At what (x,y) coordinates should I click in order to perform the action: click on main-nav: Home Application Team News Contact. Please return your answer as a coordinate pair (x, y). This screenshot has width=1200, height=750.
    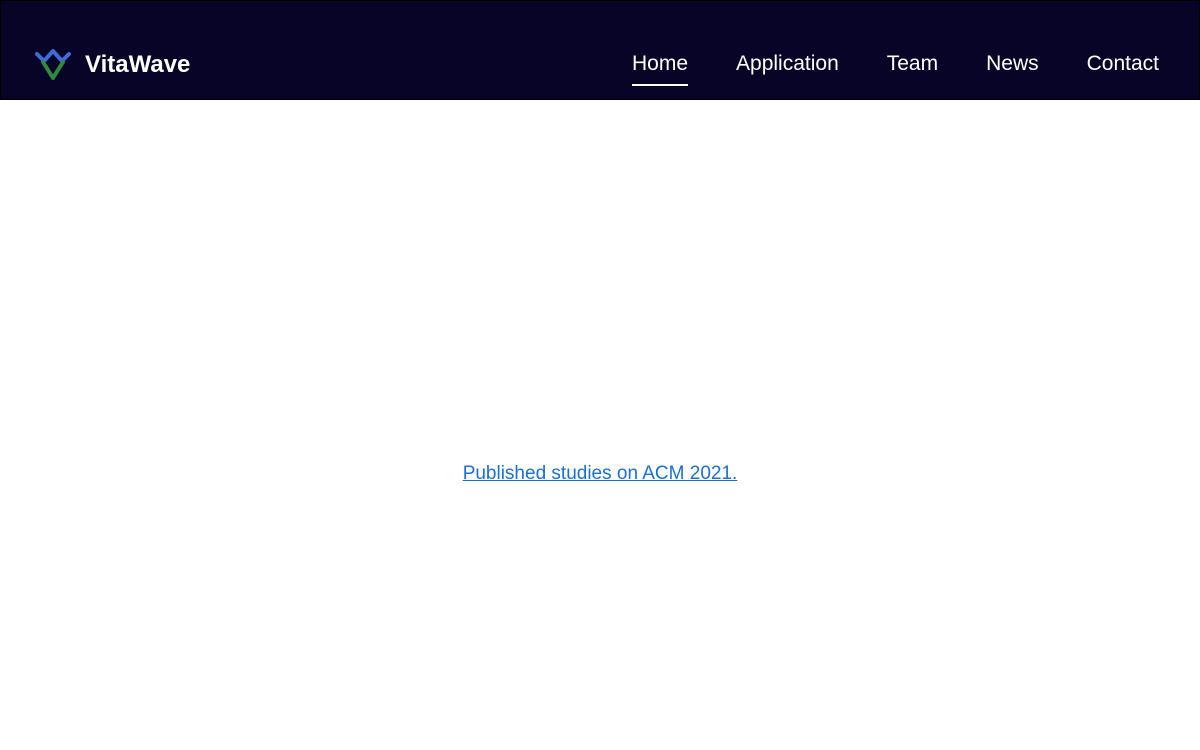
    Looking at the image, I should click on (895, 68).